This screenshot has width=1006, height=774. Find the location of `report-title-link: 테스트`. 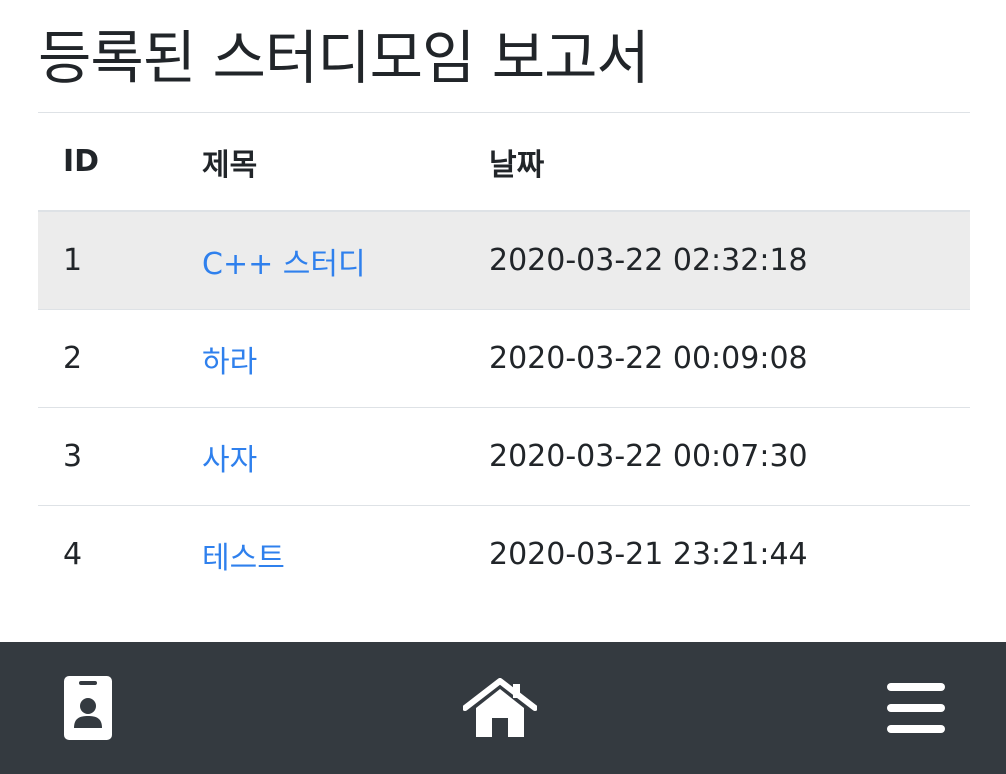

report-title-link: 테스트 is located at coordinates (243, 558).